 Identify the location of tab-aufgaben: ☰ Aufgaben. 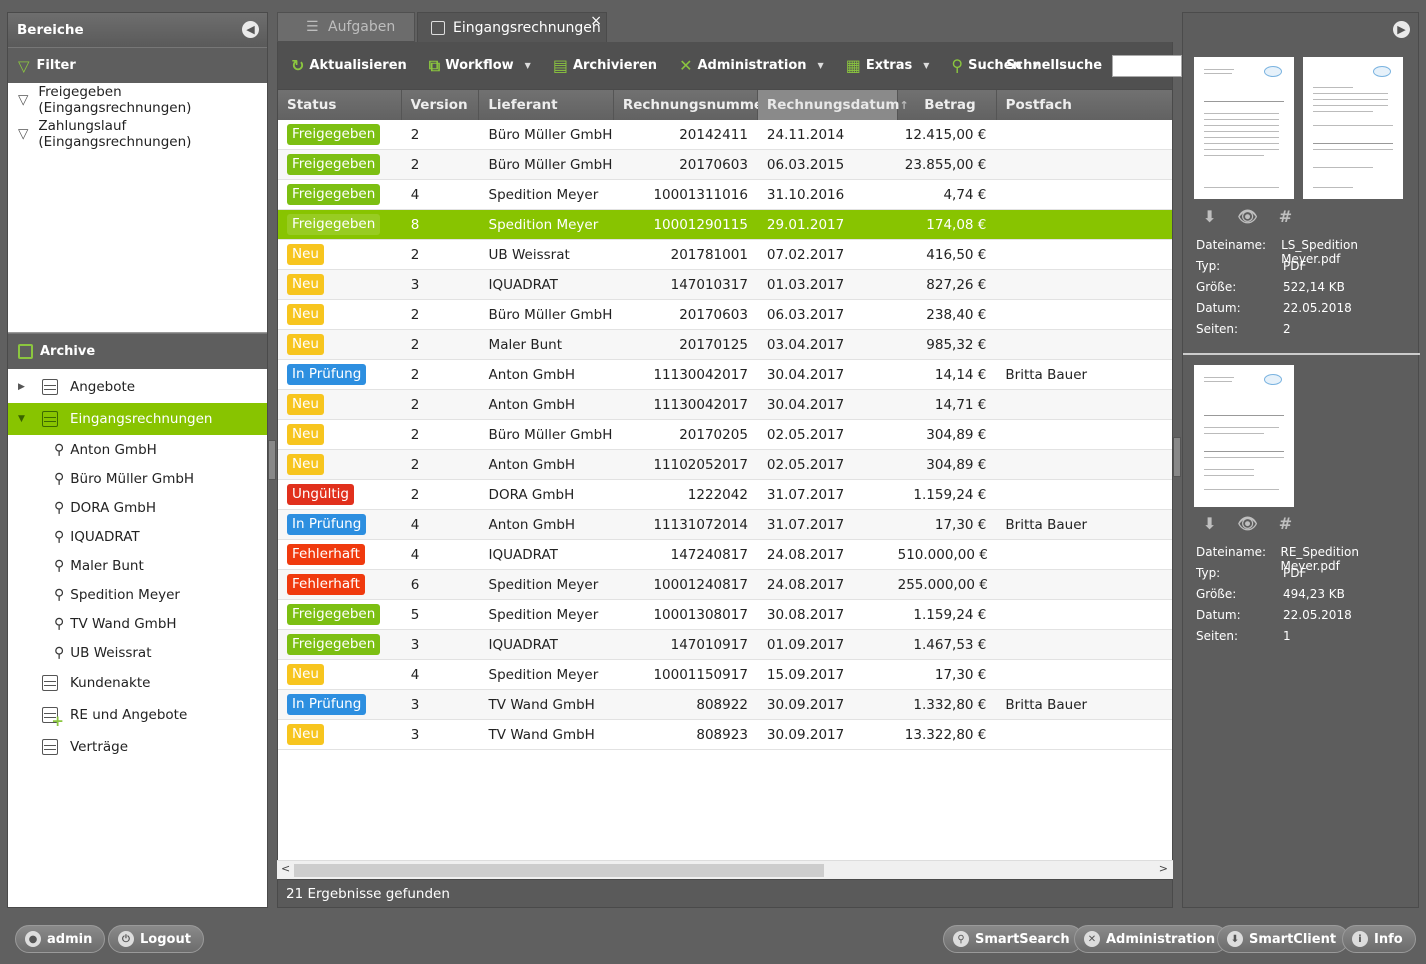
(346, 27).